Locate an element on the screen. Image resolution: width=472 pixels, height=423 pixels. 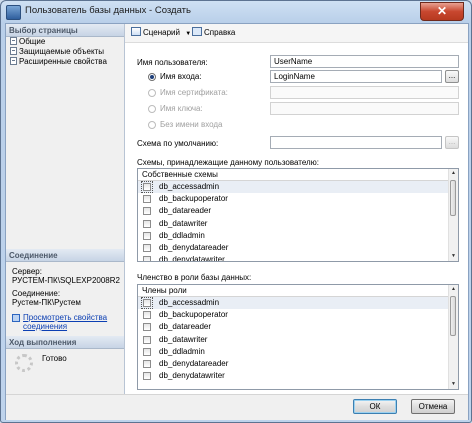
role-row: db_datawriter is located at coordinates (298, 340).